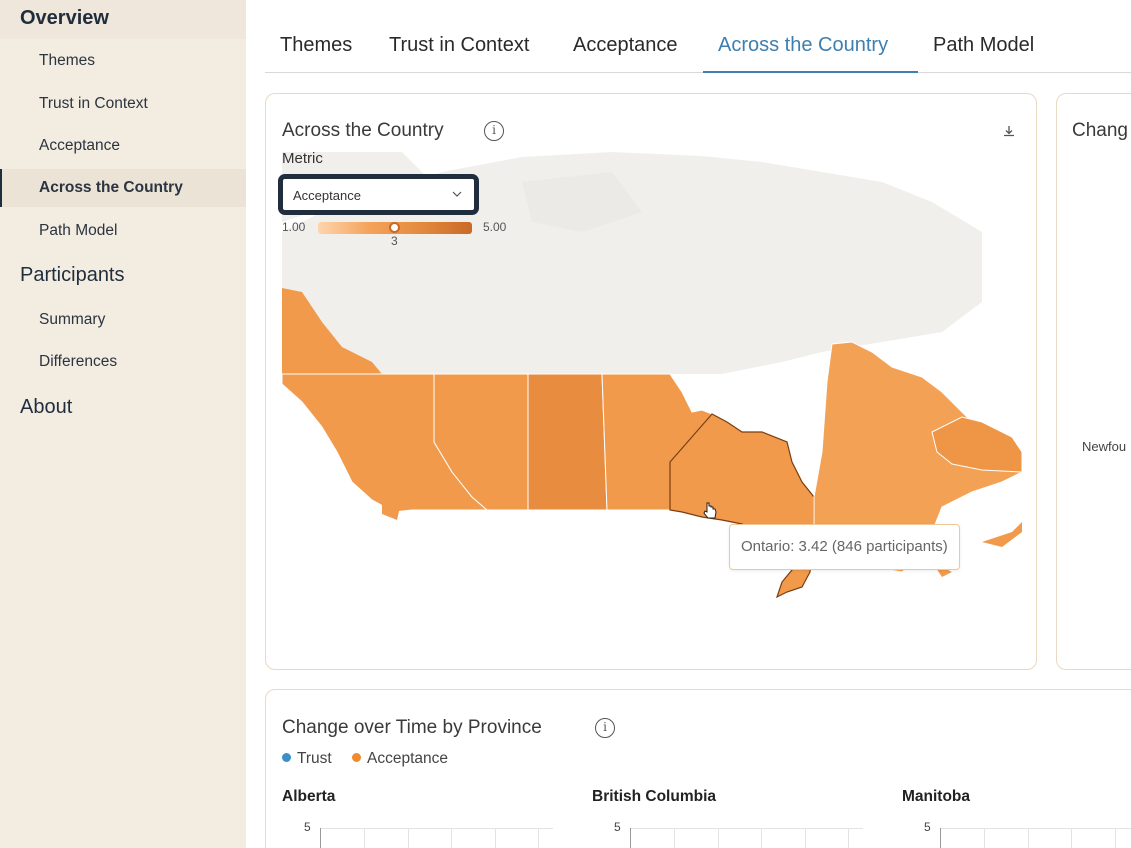 The width and height of the screenshot is (1131, 848). I want to click on province-maritimes, so click(1002, 534).